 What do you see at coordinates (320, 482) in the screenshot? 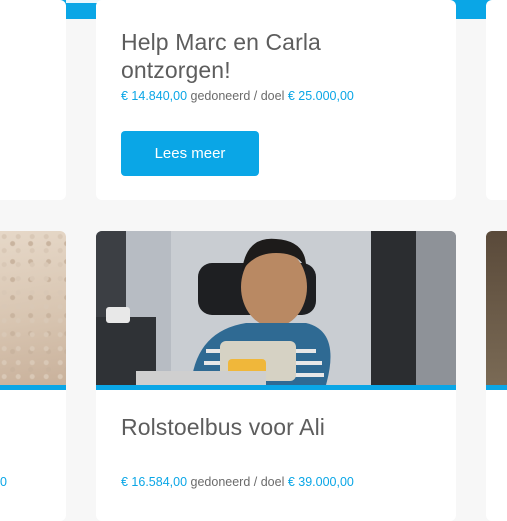
I see `goal-amount: € 39.000,00` at bounding box center [320, 482].